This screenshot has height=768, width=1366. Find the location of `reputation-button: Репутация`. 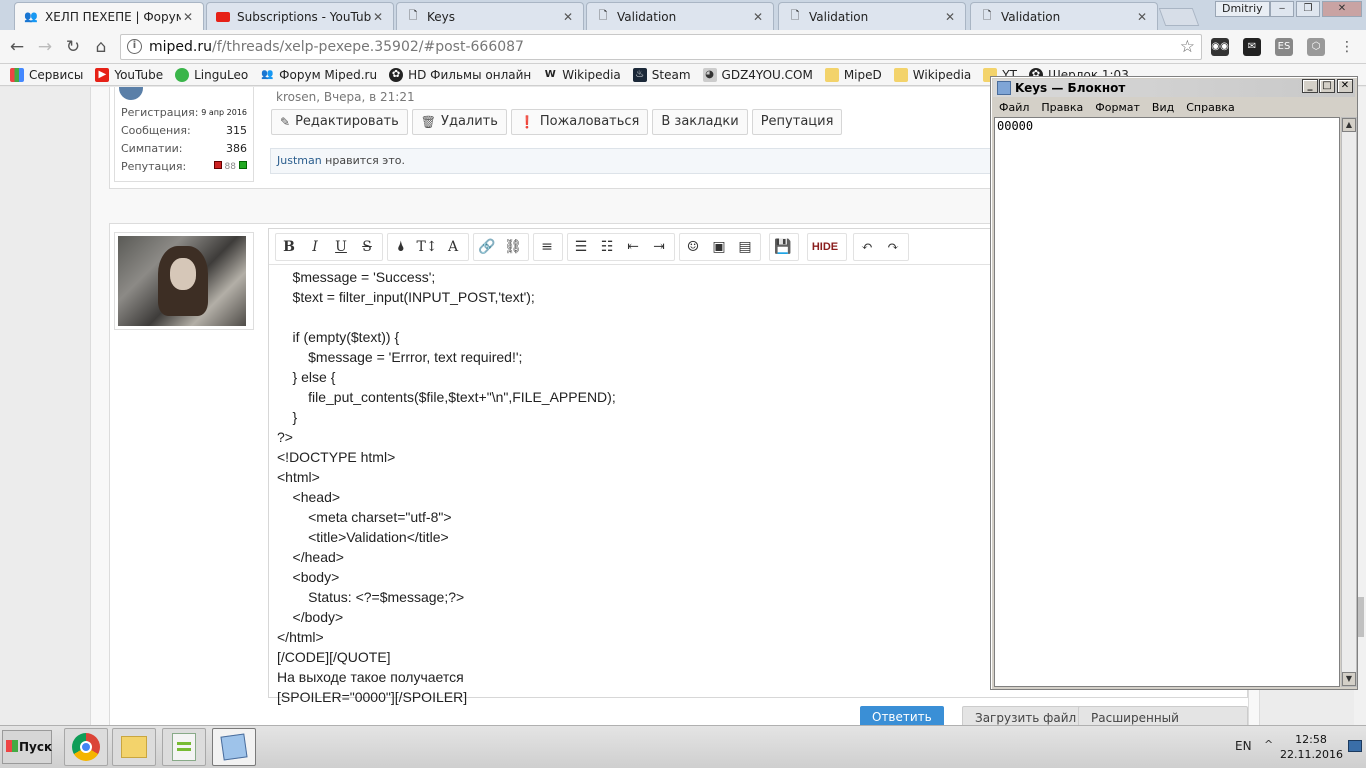

reputation-button: Репутация is located at coordinates (797, 122).